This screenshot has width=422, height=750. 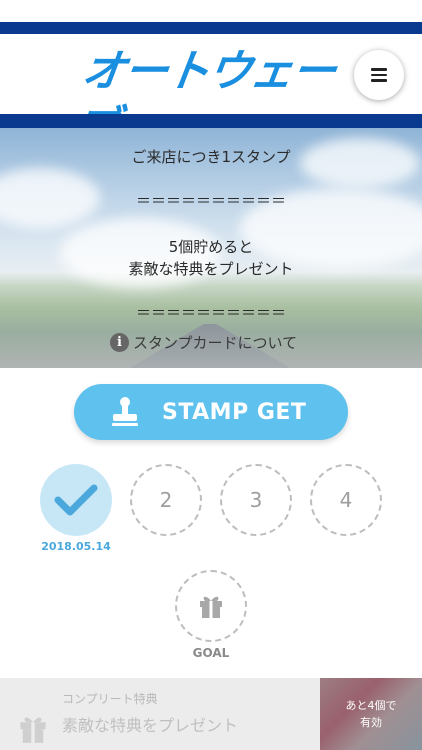 What do you see at coordinates (234, 412) in the screenshot?
I see `stamp-get-label: STAMP GET` at bounding box center [234, 412].